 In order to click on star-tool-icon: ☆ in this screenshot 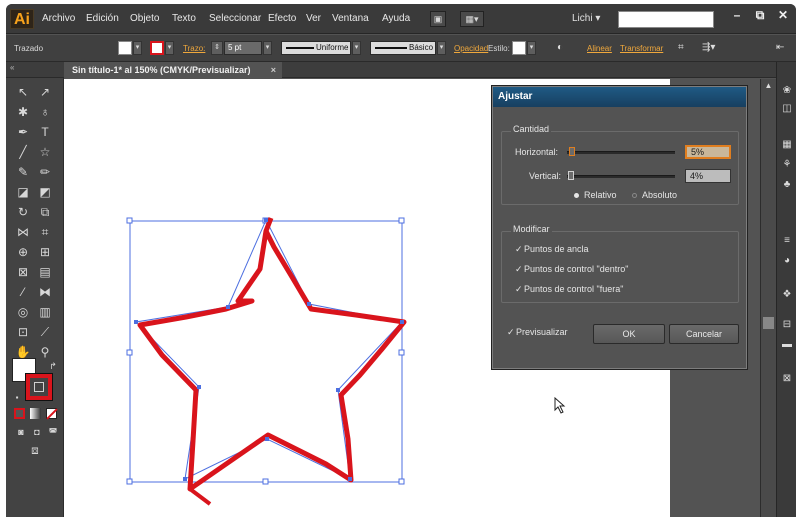, I will do `click(45, 152)`.